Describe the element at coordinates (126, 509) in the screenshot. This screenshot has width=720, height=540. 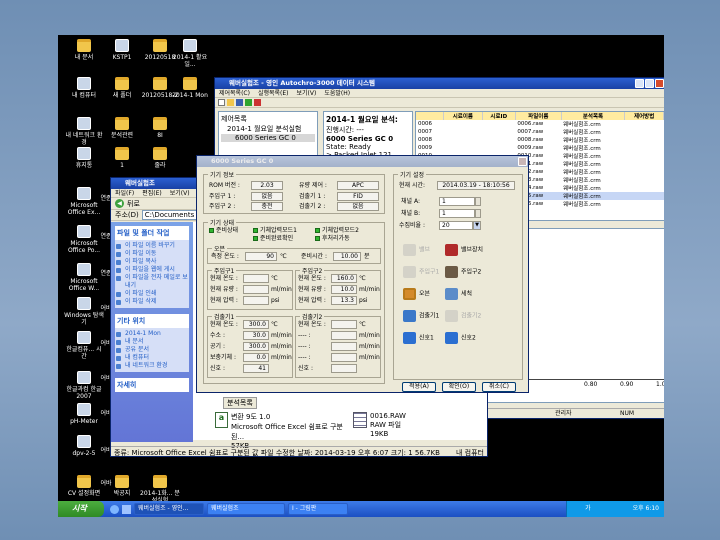
I see `quicklaunch-desktop-icon` at that location.